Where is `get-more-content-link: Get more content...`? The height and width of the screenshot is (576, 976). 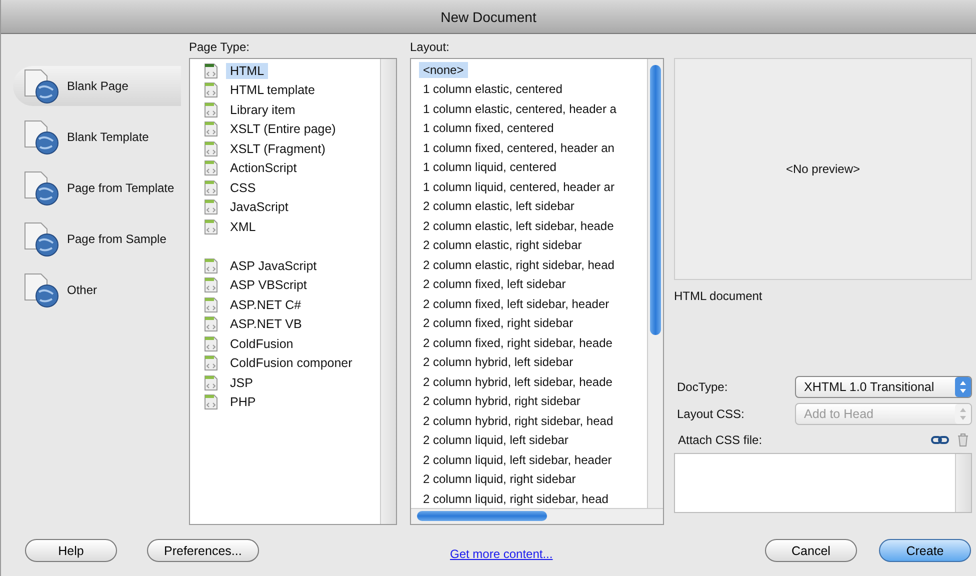 get-more-content-link: Get more content... is located at coordinates (501, 553).